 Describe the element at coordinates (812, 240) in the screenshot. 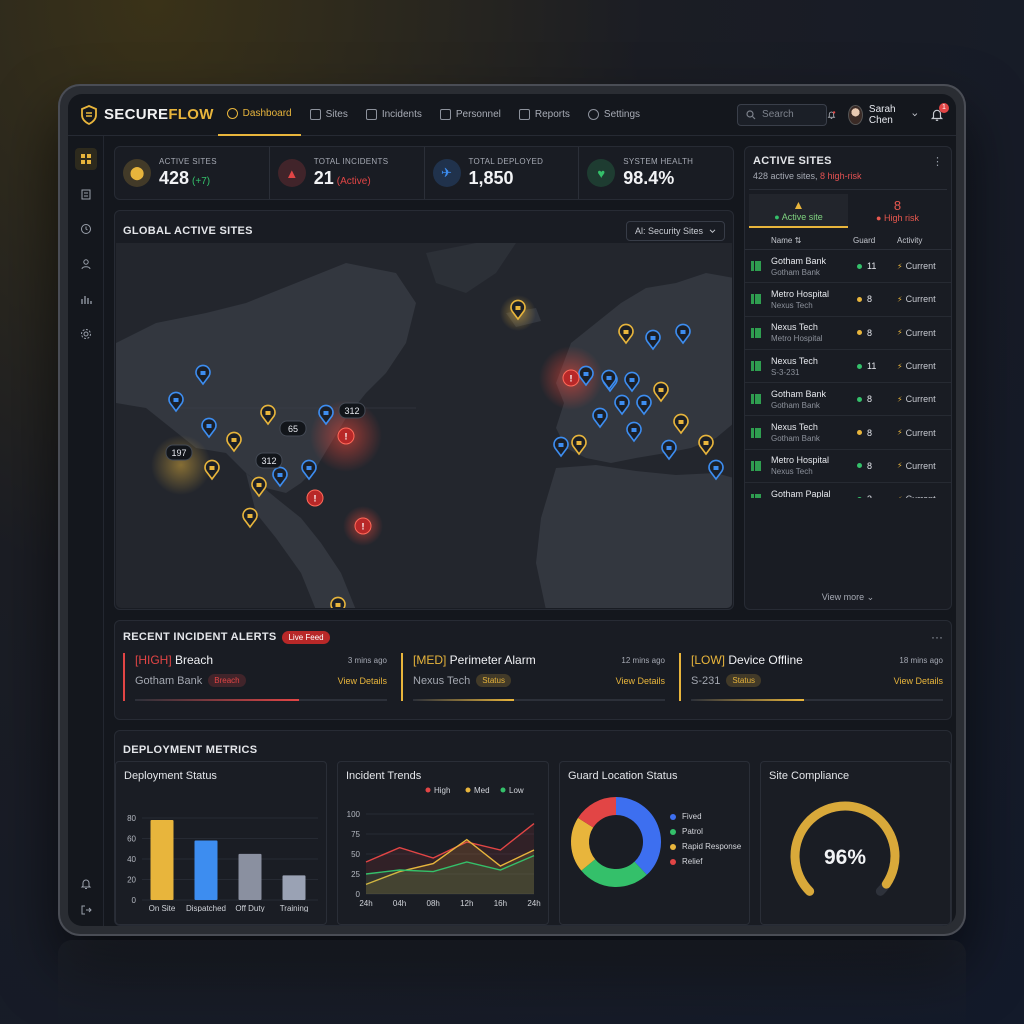

I see `column-name: Name ⇅` at that location.